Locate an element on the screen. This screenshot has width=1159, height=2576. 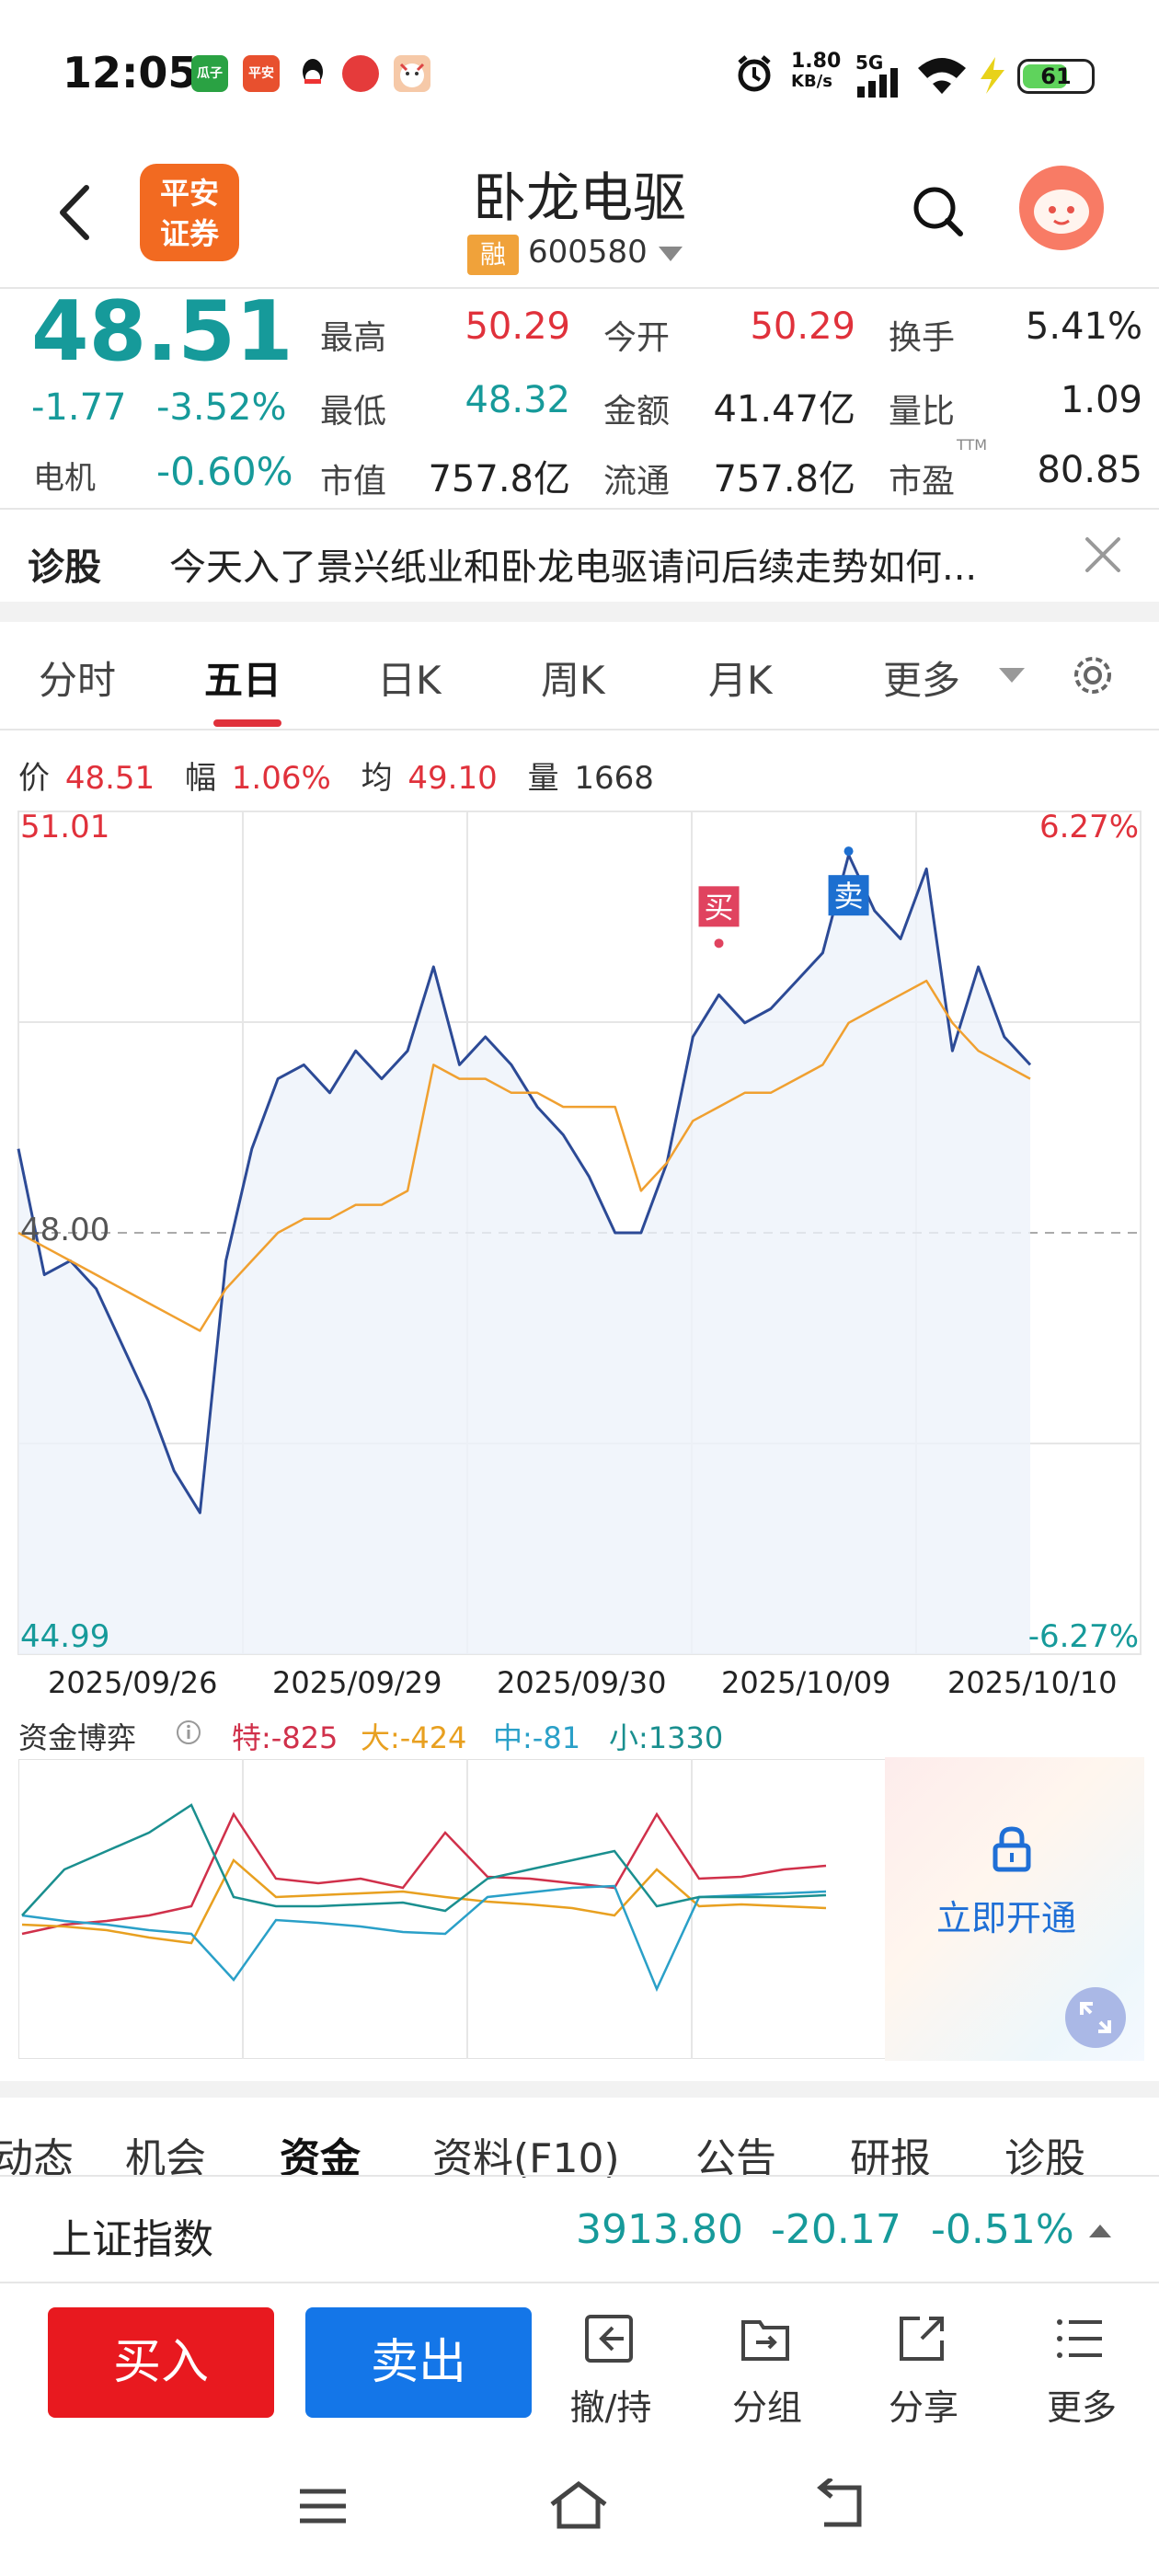
qq-app-icon is located at coordinates (312, 73).